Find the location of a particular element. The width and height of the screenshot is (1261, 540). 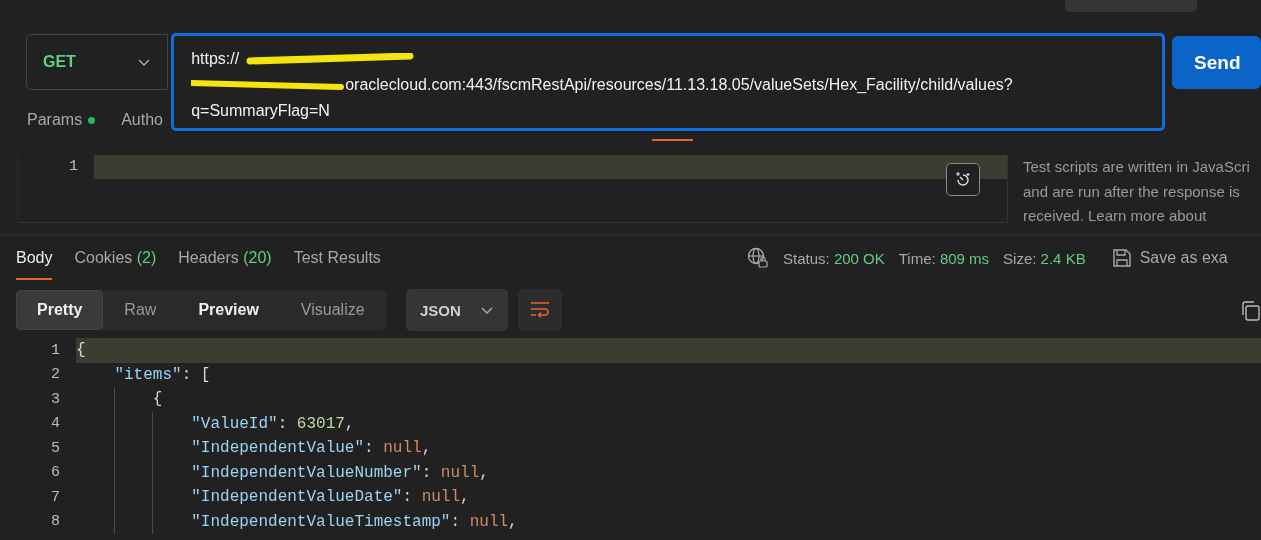

response-tab: Headers (20) is located at coordinates (225, 258).